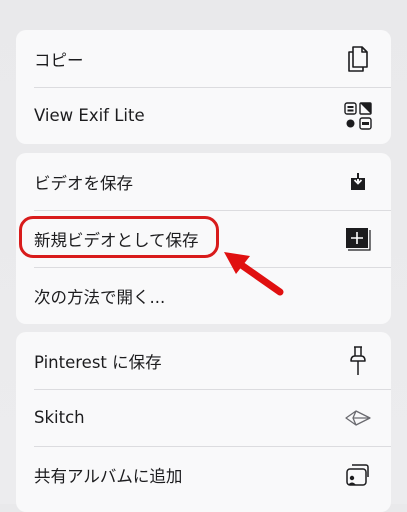 This screenshot has height=512, width=407. What do you see at coordinates (59, 417) in the screenshot?
I see `skitch-label: Skitch` at bounding box center [59, 417].